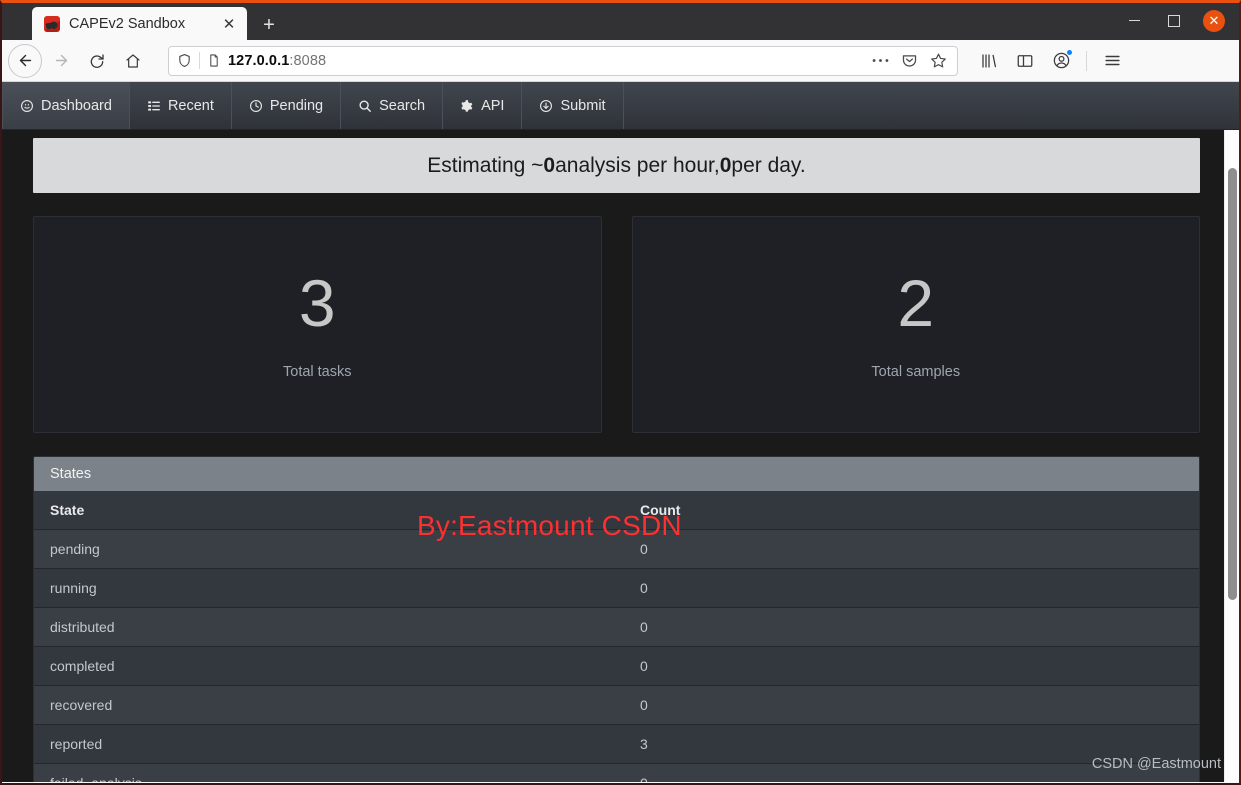  What do you see at coordinates (1025, 61) in the screenshot?
I see `sidebar-icon` at bounding box center [1025, 61].